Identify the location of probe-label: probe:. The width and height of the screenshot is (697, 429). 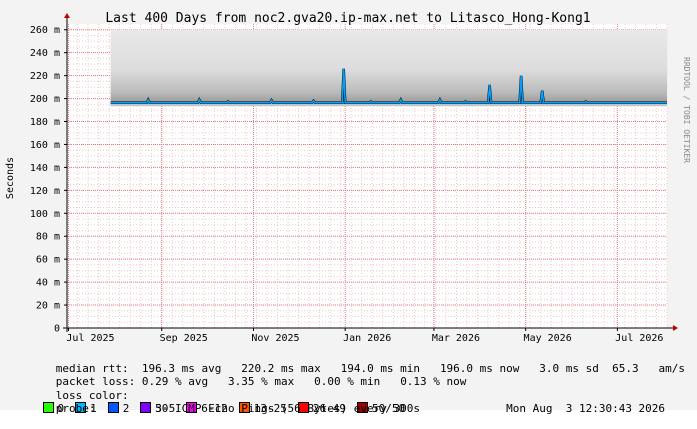
(75, 408).